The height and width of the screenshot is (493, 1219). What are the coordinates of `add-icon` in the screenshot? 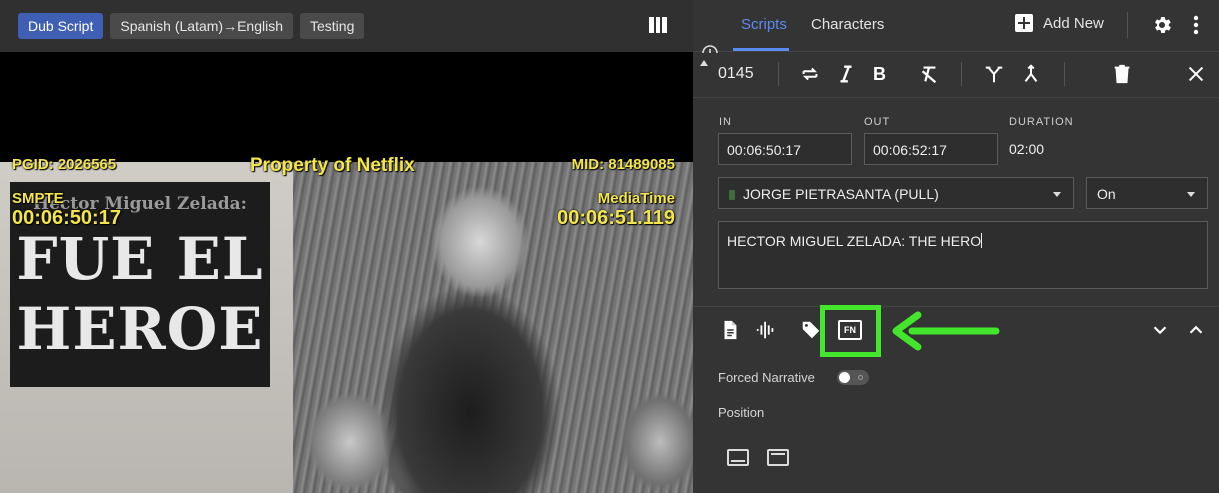 It's located at (1024, 23).